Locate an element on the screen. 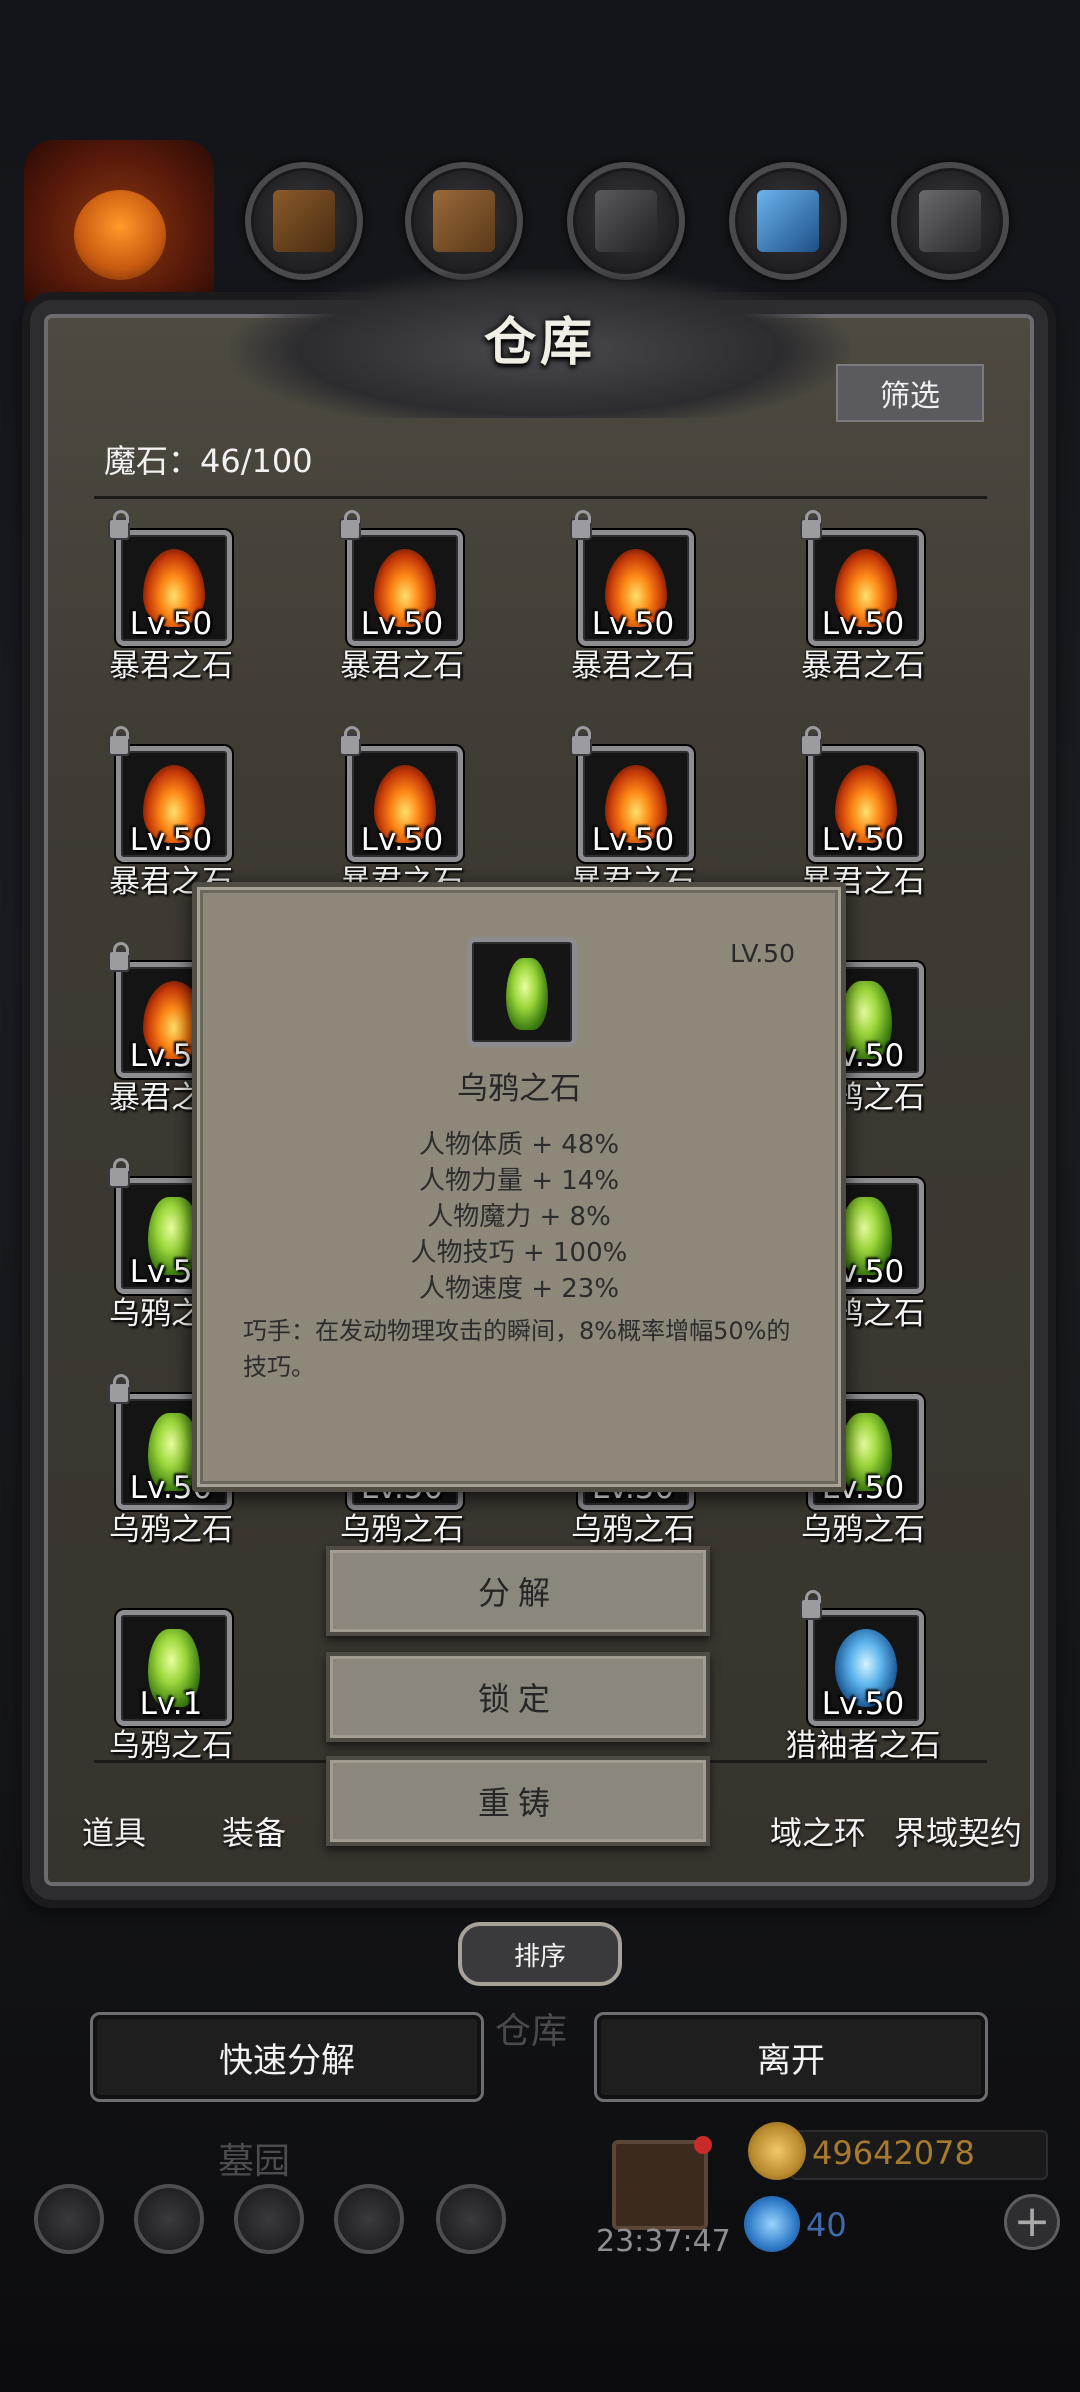 This screenshot has width=1080, height=2392. chat-icon is located at coordinates (471, 2219).